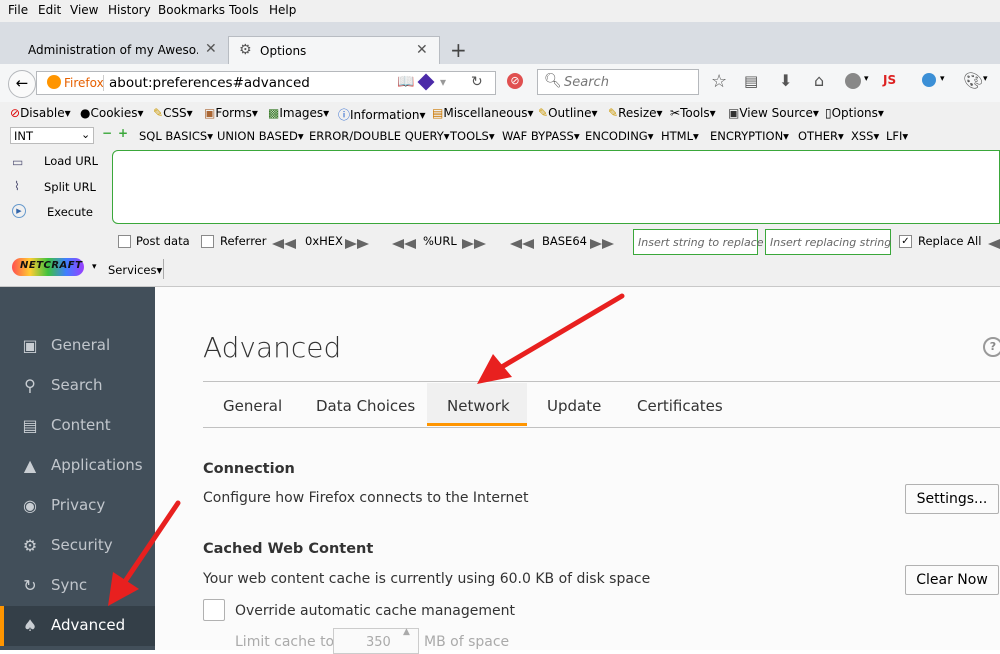 Image resolution: width=1000 pixels, height=654 pixels. Describe the element at coordinates (494, 369) in the screenshot. I see `arrow-to-network-head` at that location.